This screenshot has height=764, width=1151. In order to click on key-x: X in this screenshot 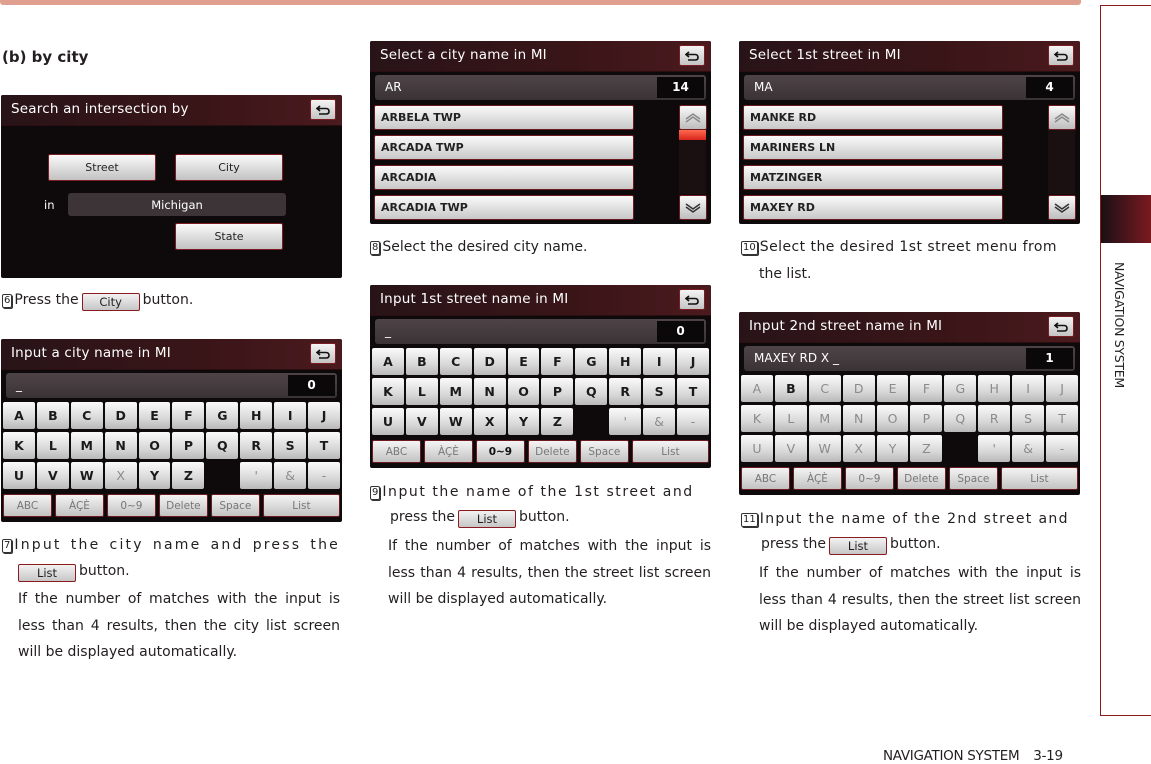, I will do `click(858, 448)`.